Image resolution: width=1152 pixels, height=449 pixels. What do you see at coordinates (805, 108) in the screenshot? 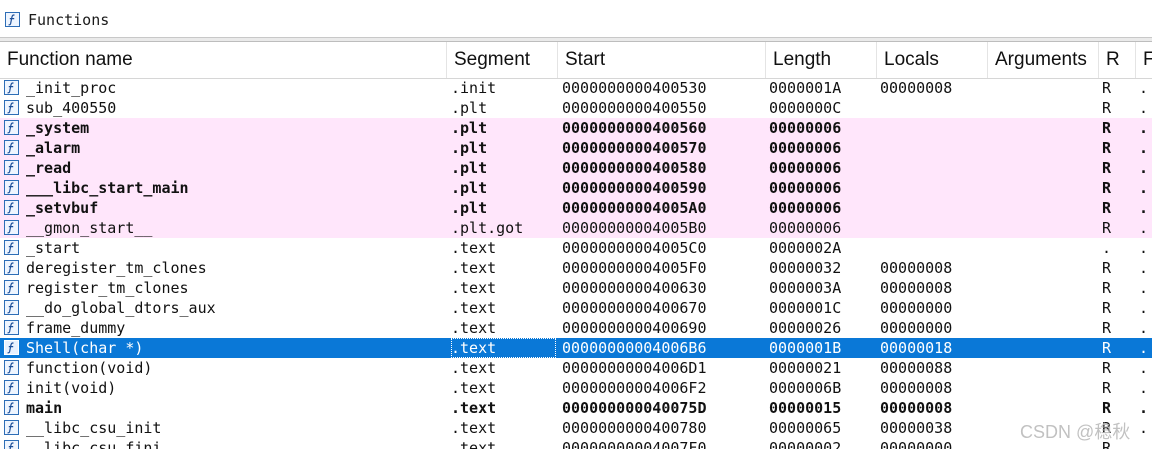
I see `length-cell: 0000000C` at bounding box center [805, 108].